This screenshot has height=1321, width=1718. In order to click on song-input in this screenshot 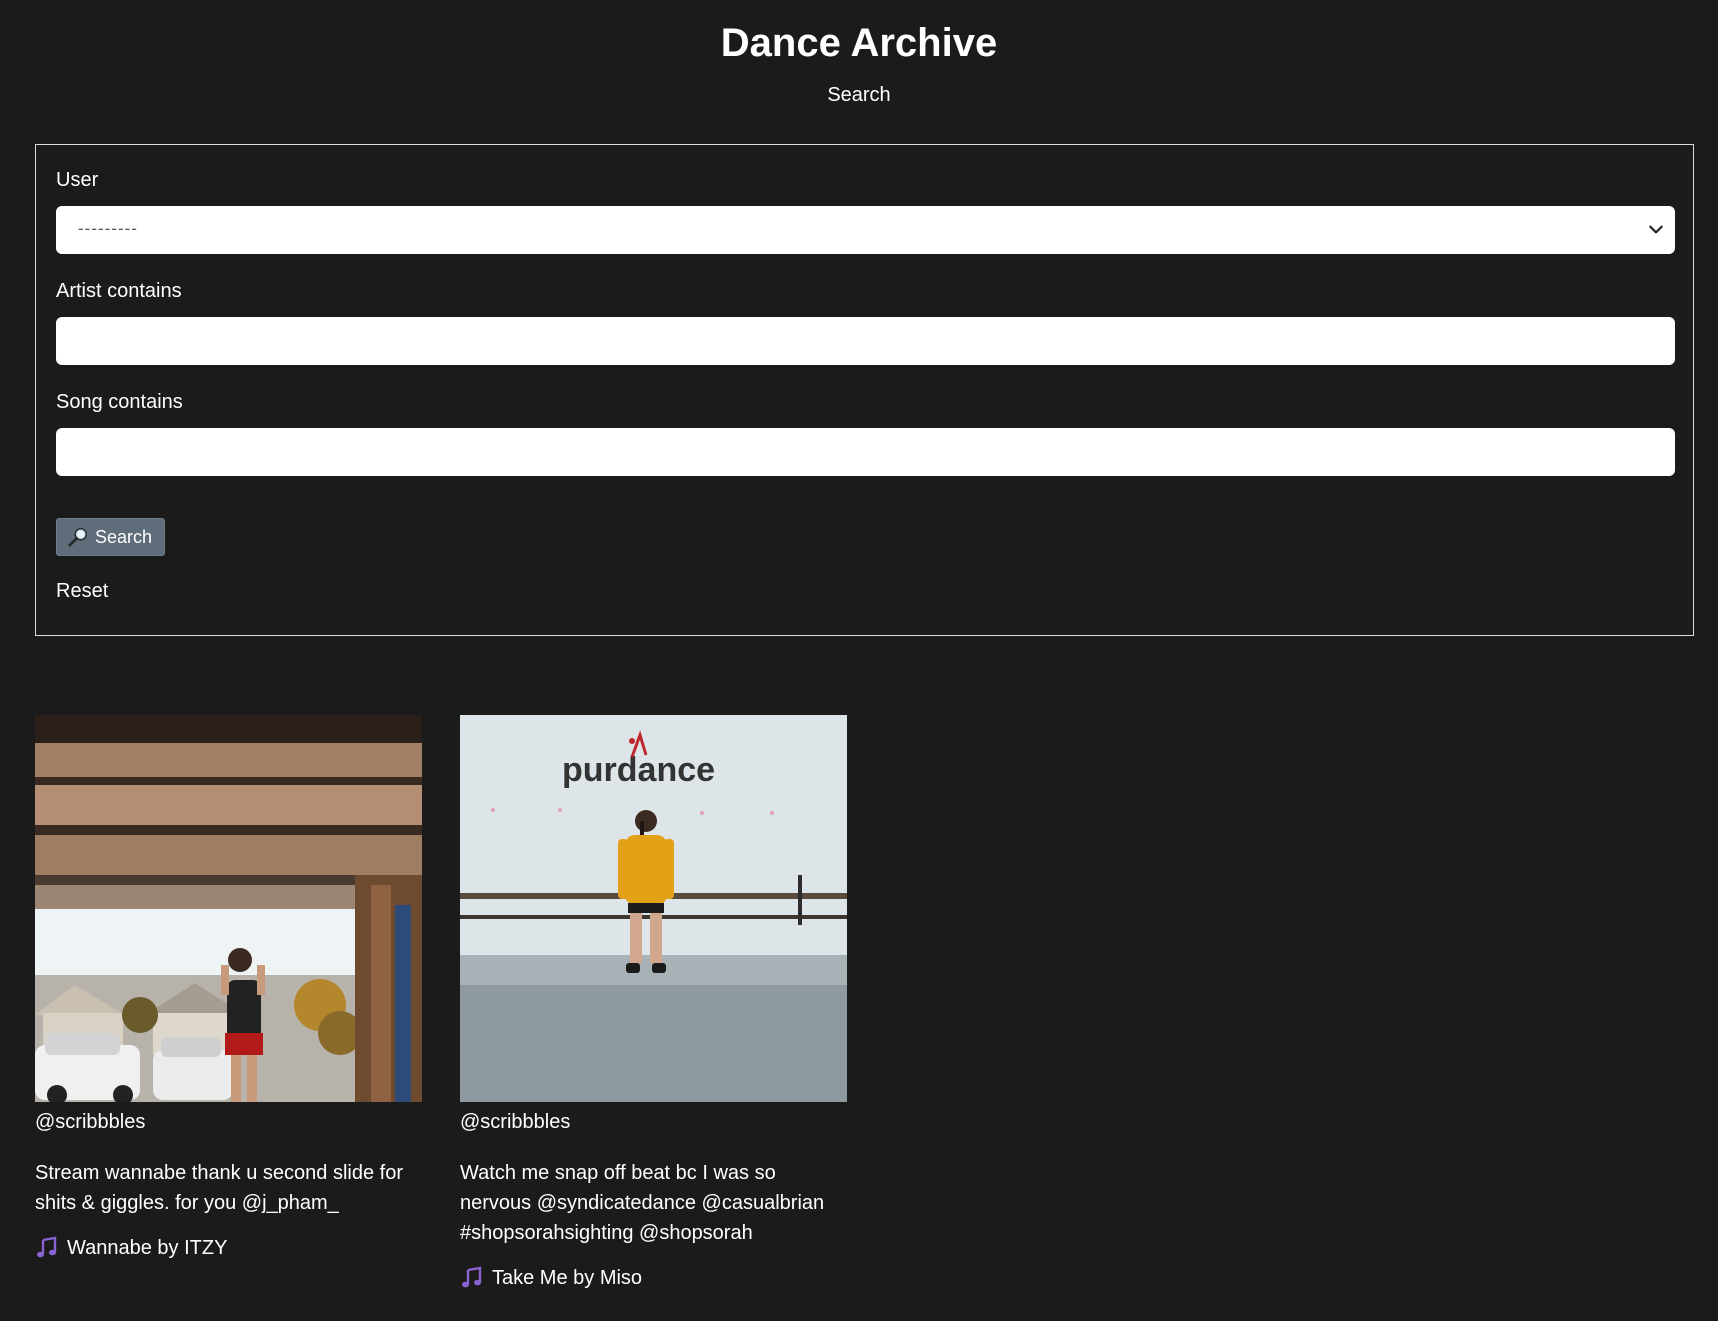, I will do `click(865, 452)`.